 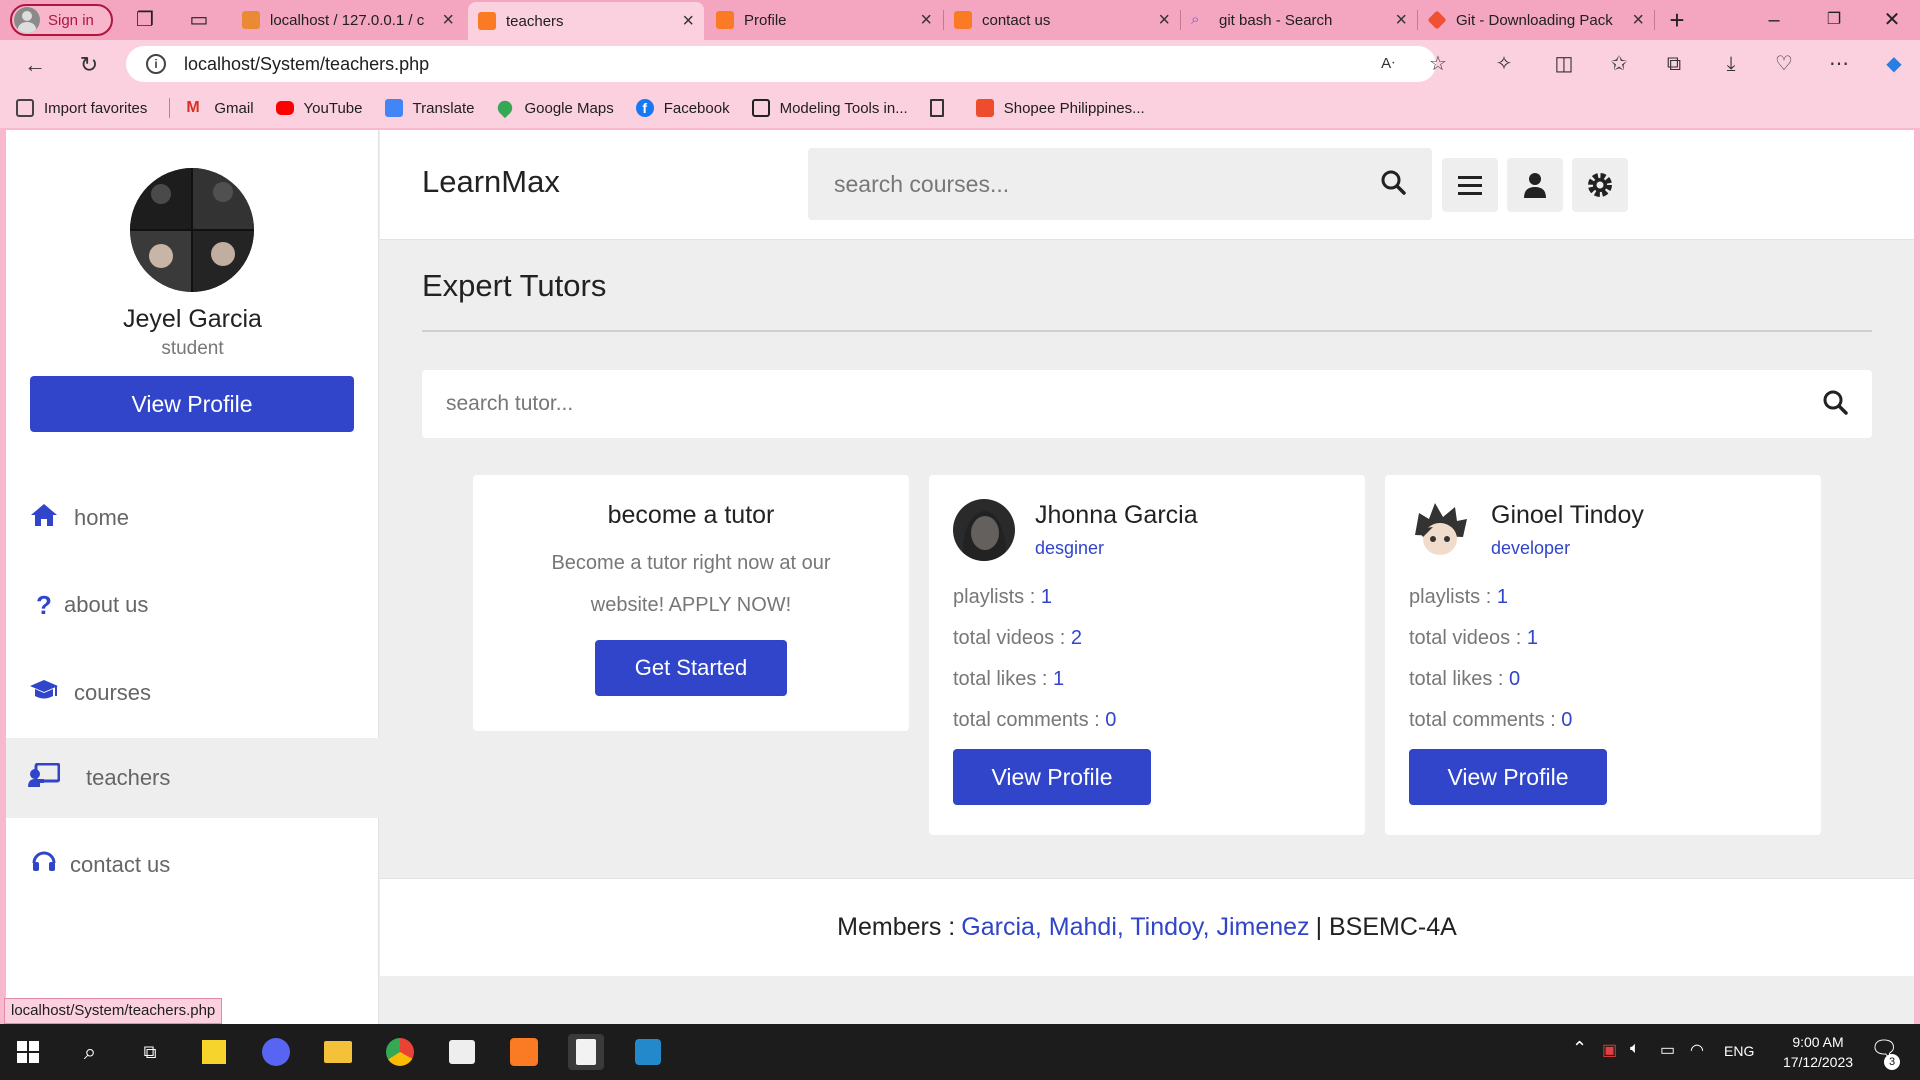 I want to click on home-icon, so click(x=44, y=518).